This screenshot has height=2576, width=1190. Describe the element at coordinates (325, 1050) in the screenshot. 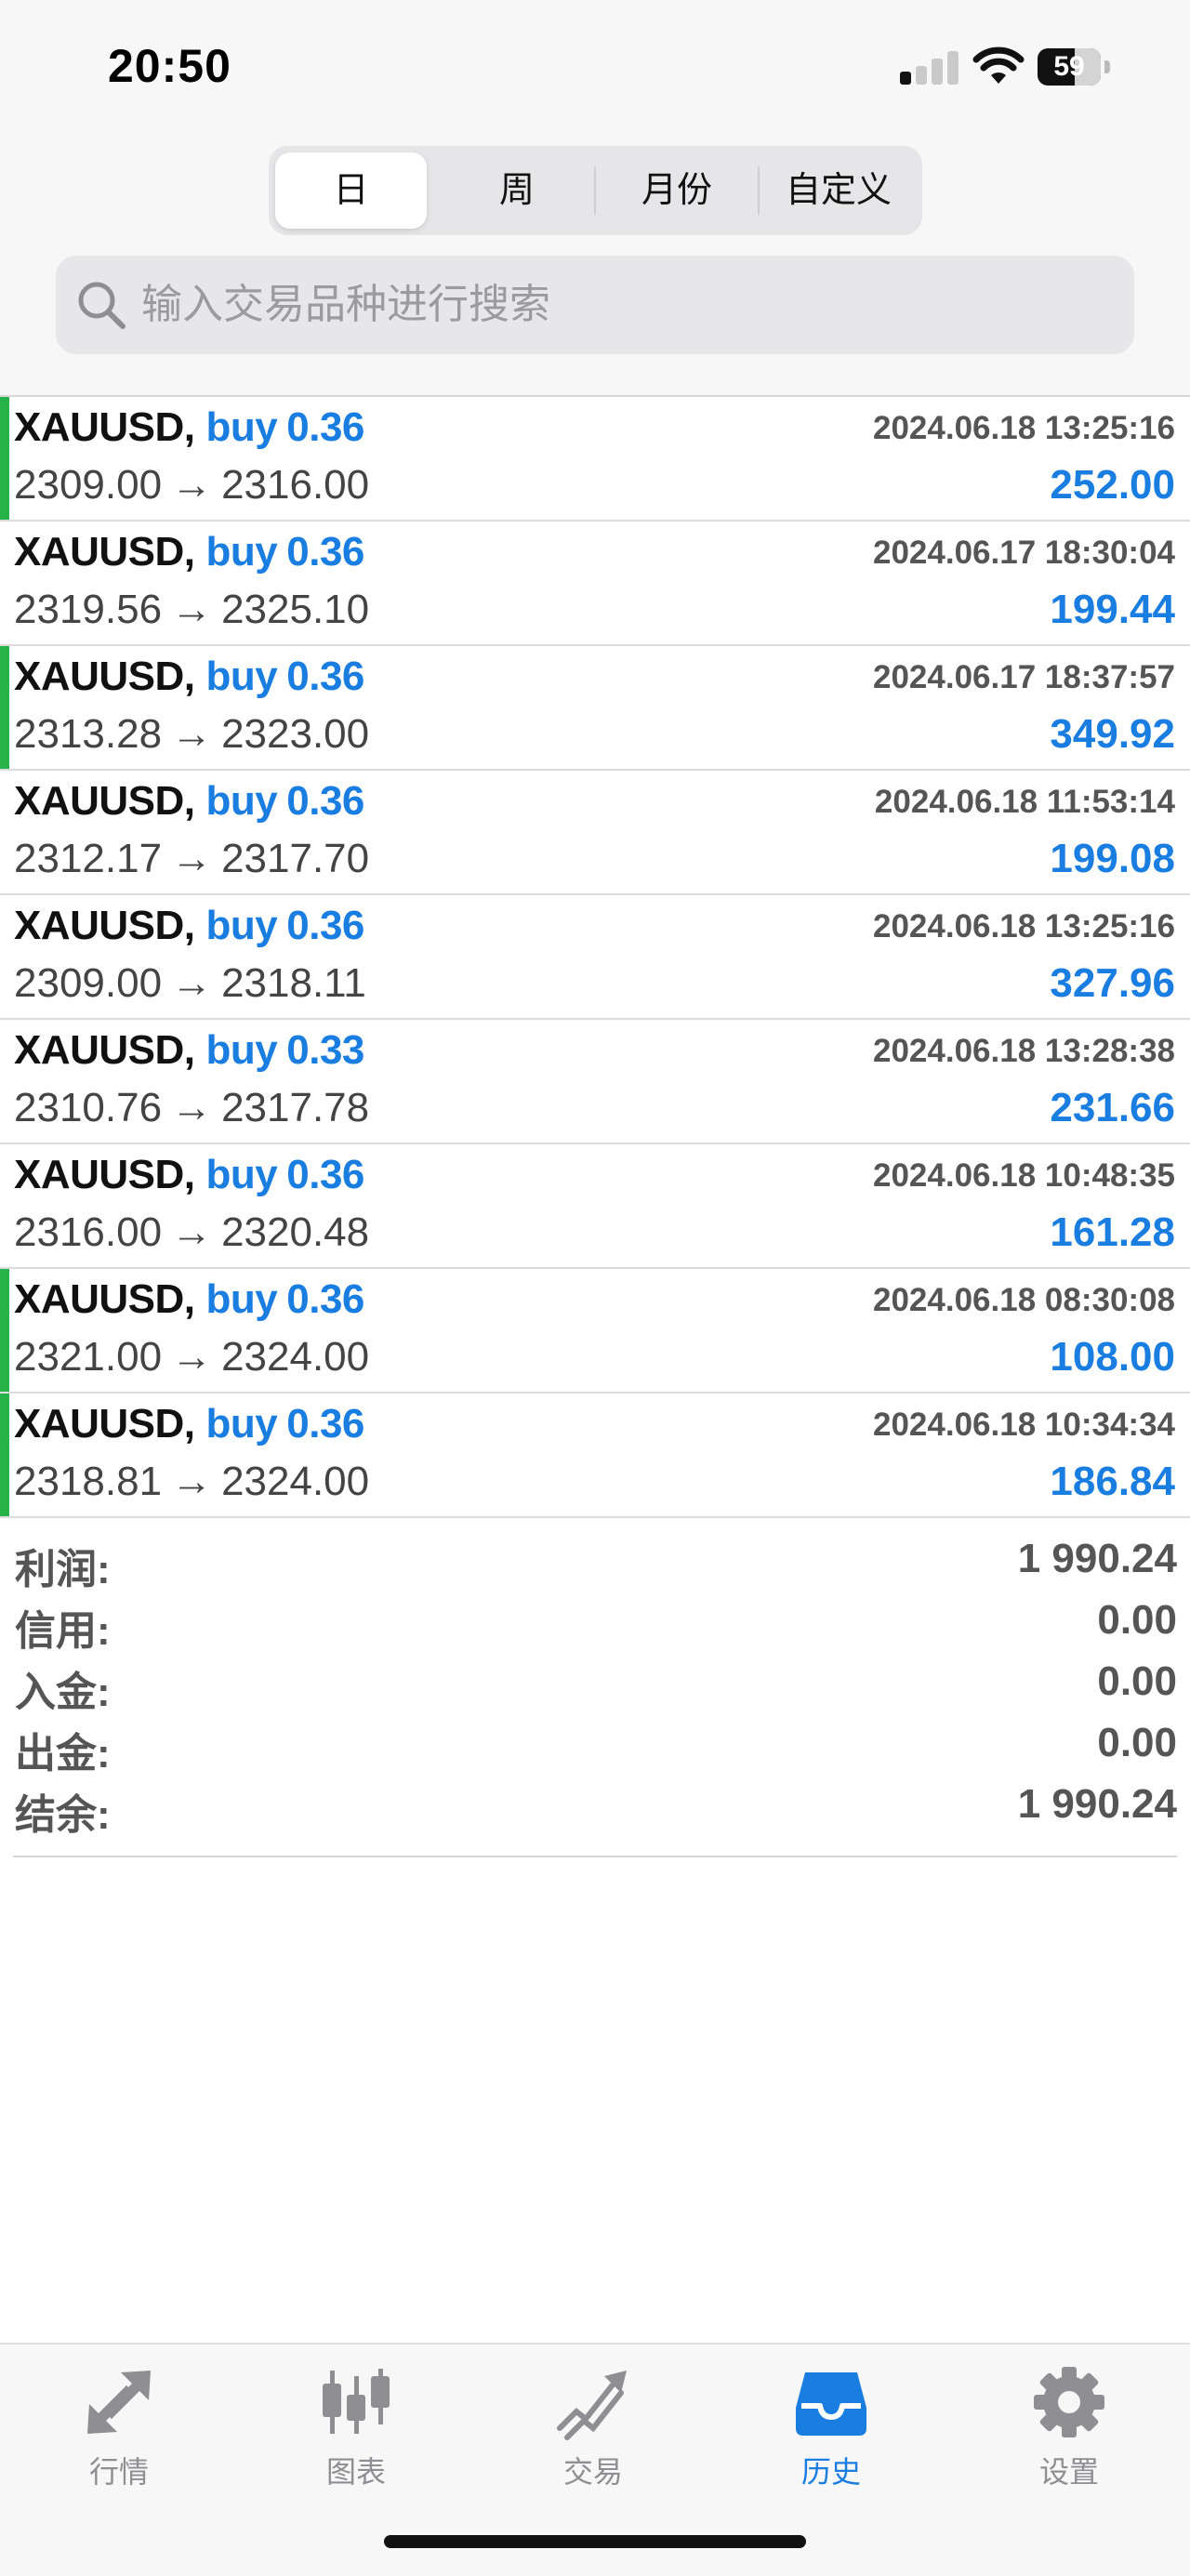

I see `trade-lot: 0.33` at that location.